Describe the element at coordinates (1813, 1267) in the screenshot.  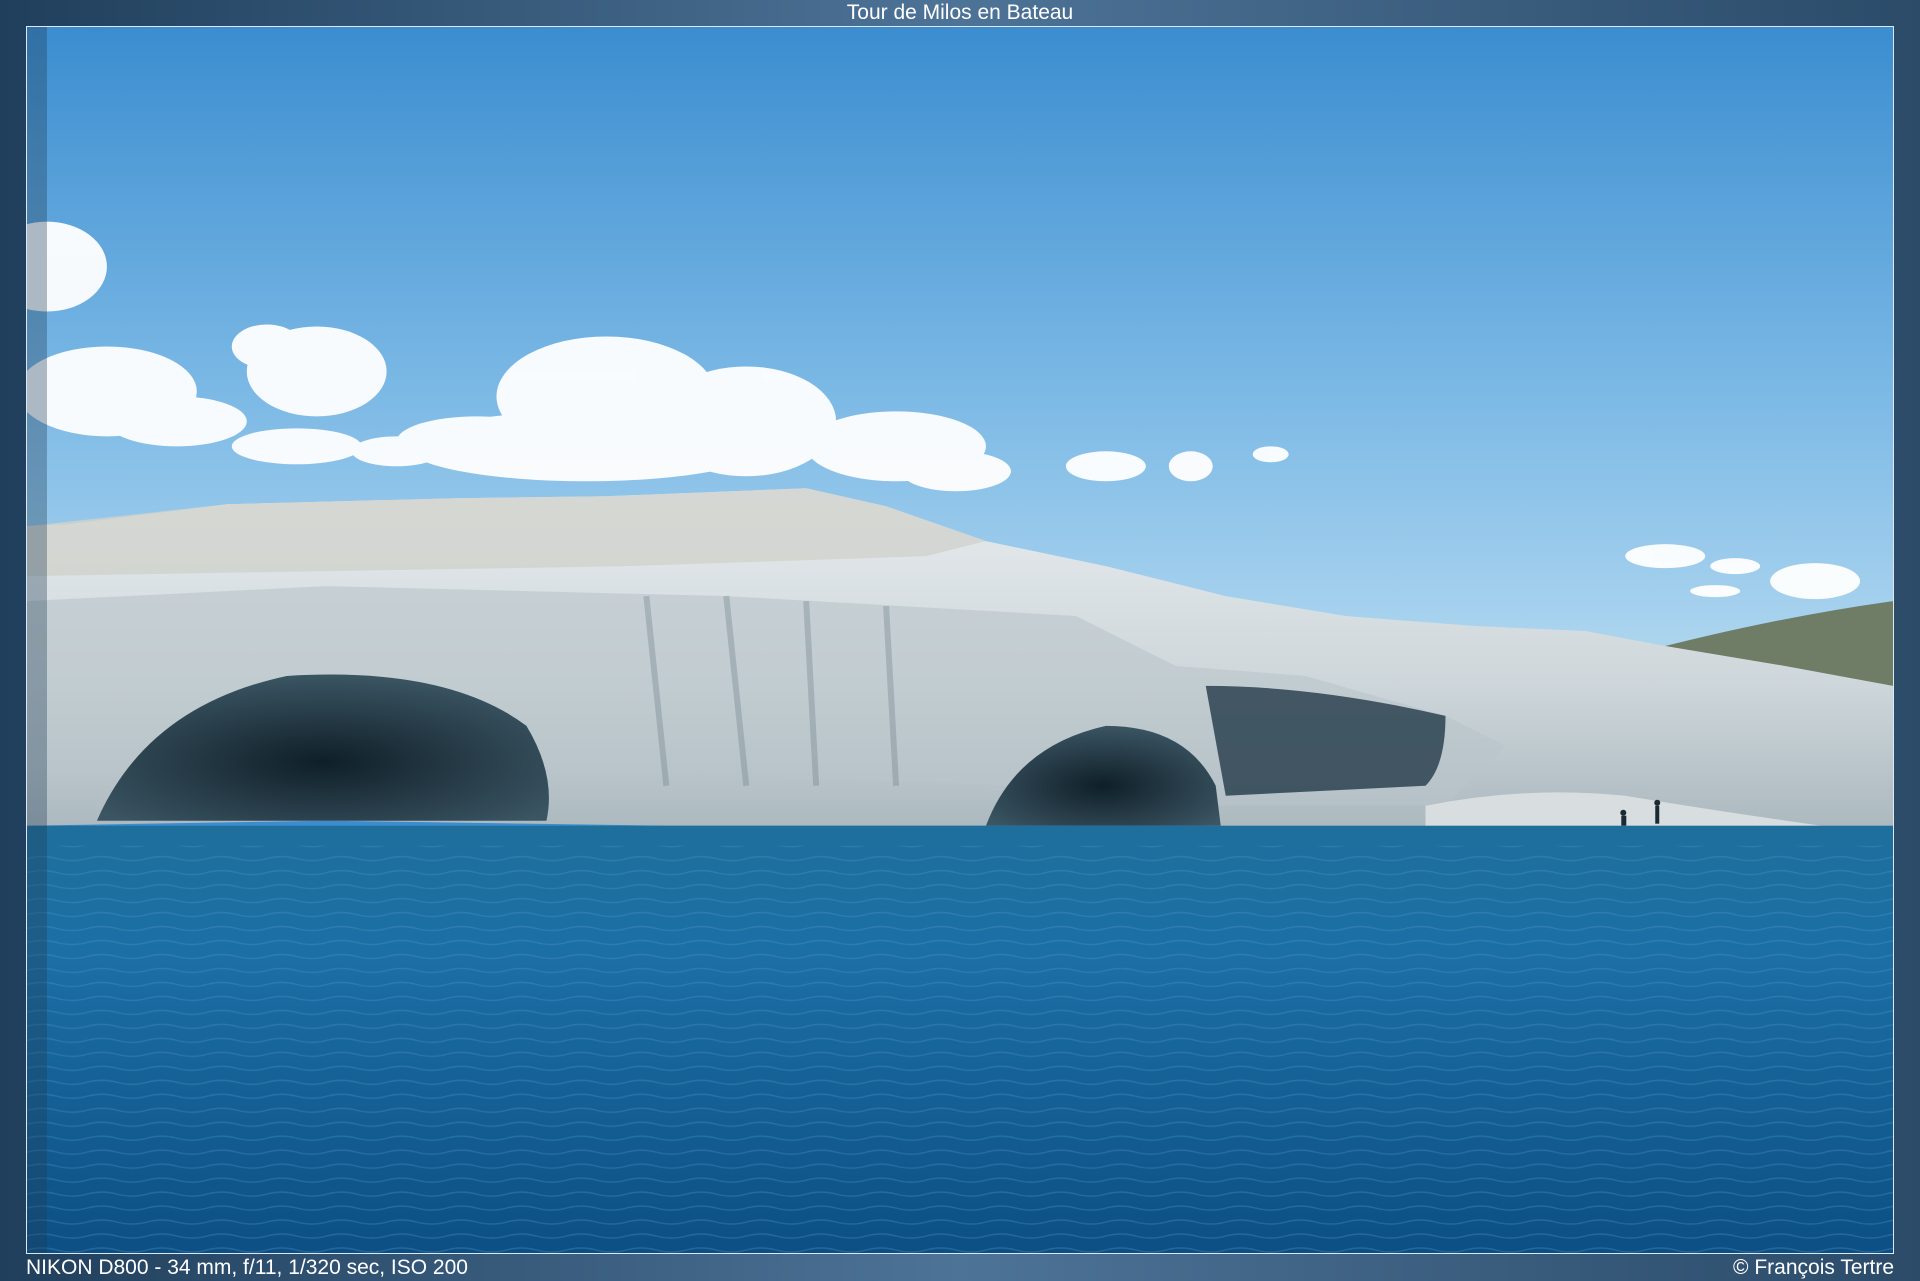
I see `copyright-caption: © François Tertre` at that location.